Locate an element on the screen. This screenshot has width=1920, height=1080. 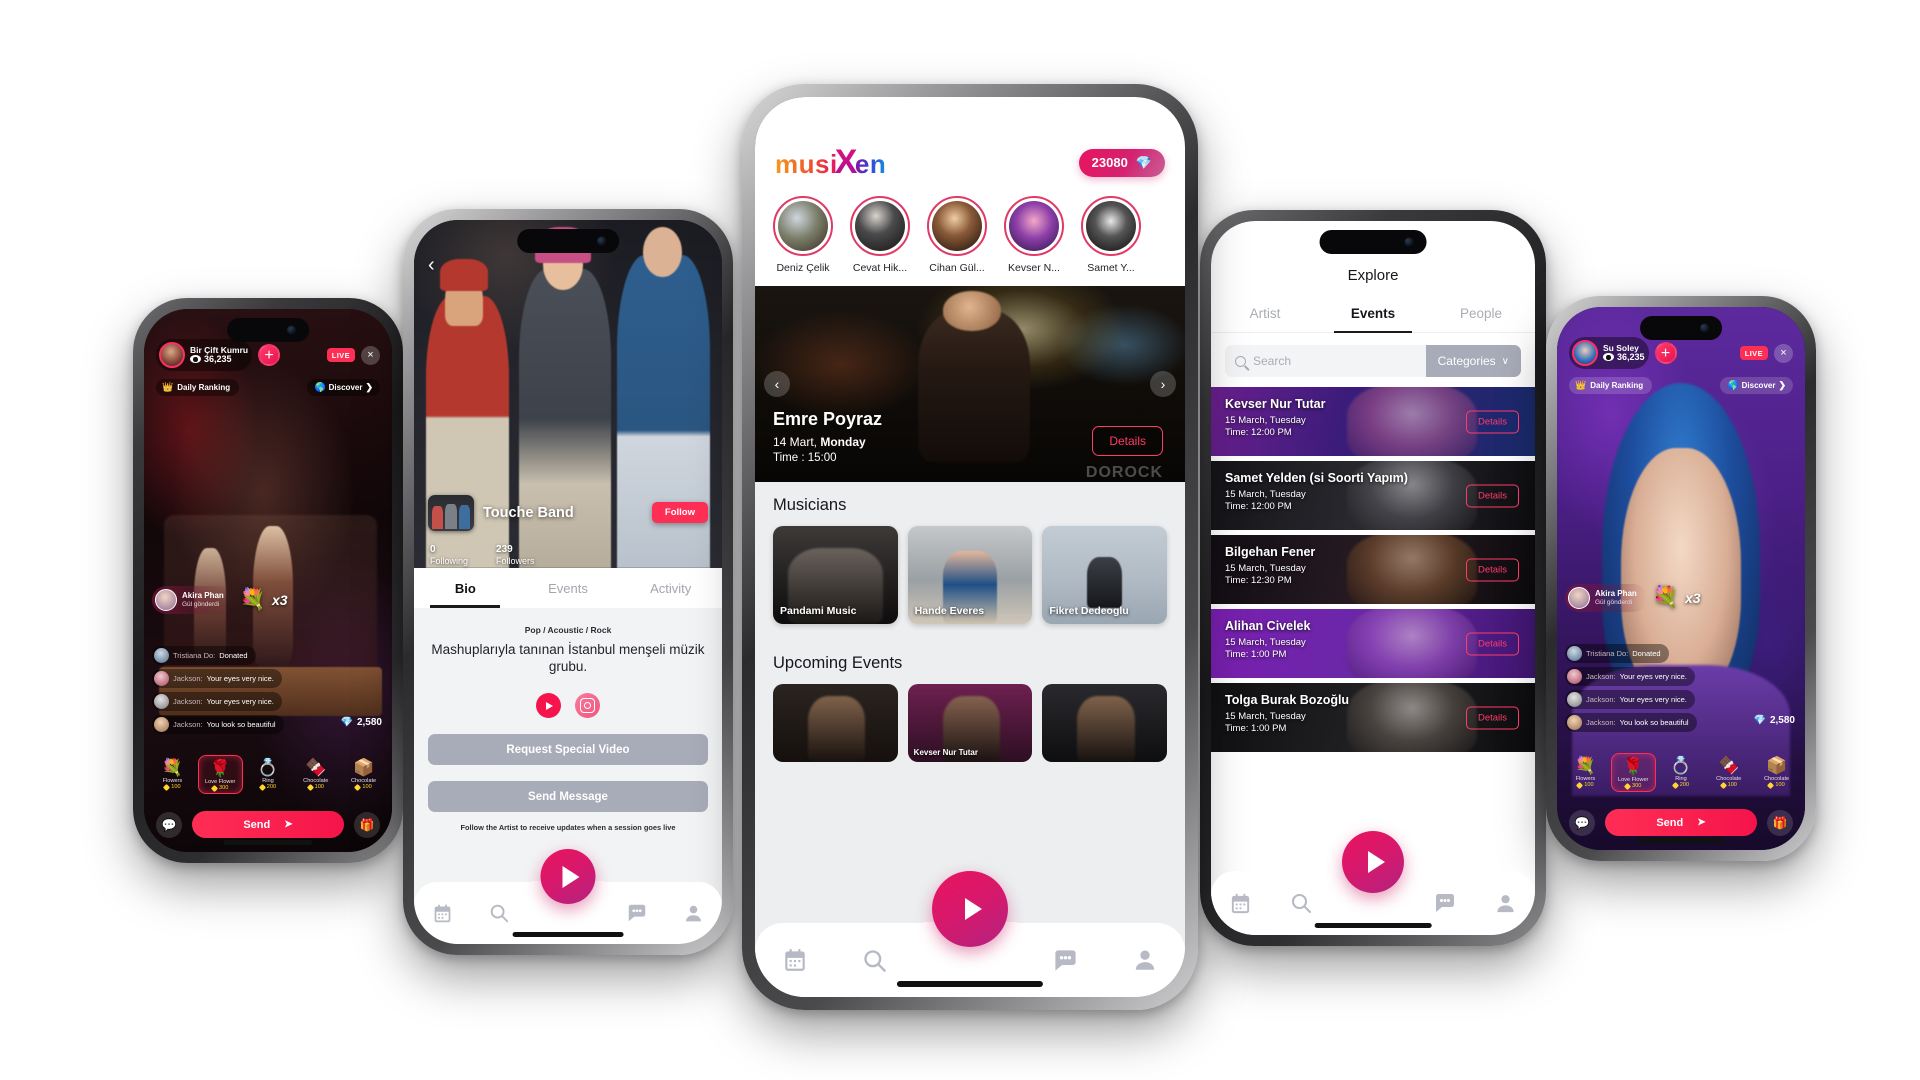
host-chip: Bir Çift Kumru 36,235 is located at coordinates (204, 355).